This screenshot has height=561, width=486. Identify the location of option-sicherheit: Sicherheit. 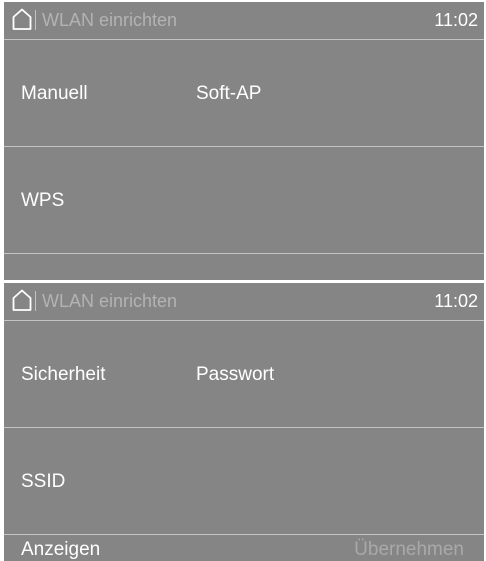
(63, 375).